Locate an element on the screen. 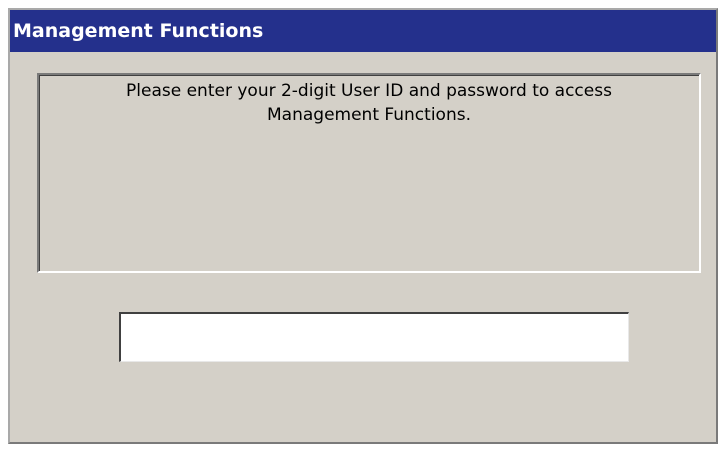 This screenshot has height=450, width=726. user-id-password-input is located at coordinates (374, 337).